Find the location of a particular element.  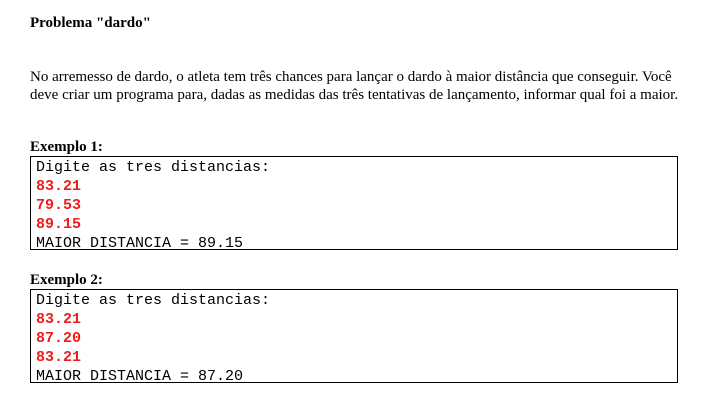

console-input-3: 83.21 is located at coordinates (59, 357).